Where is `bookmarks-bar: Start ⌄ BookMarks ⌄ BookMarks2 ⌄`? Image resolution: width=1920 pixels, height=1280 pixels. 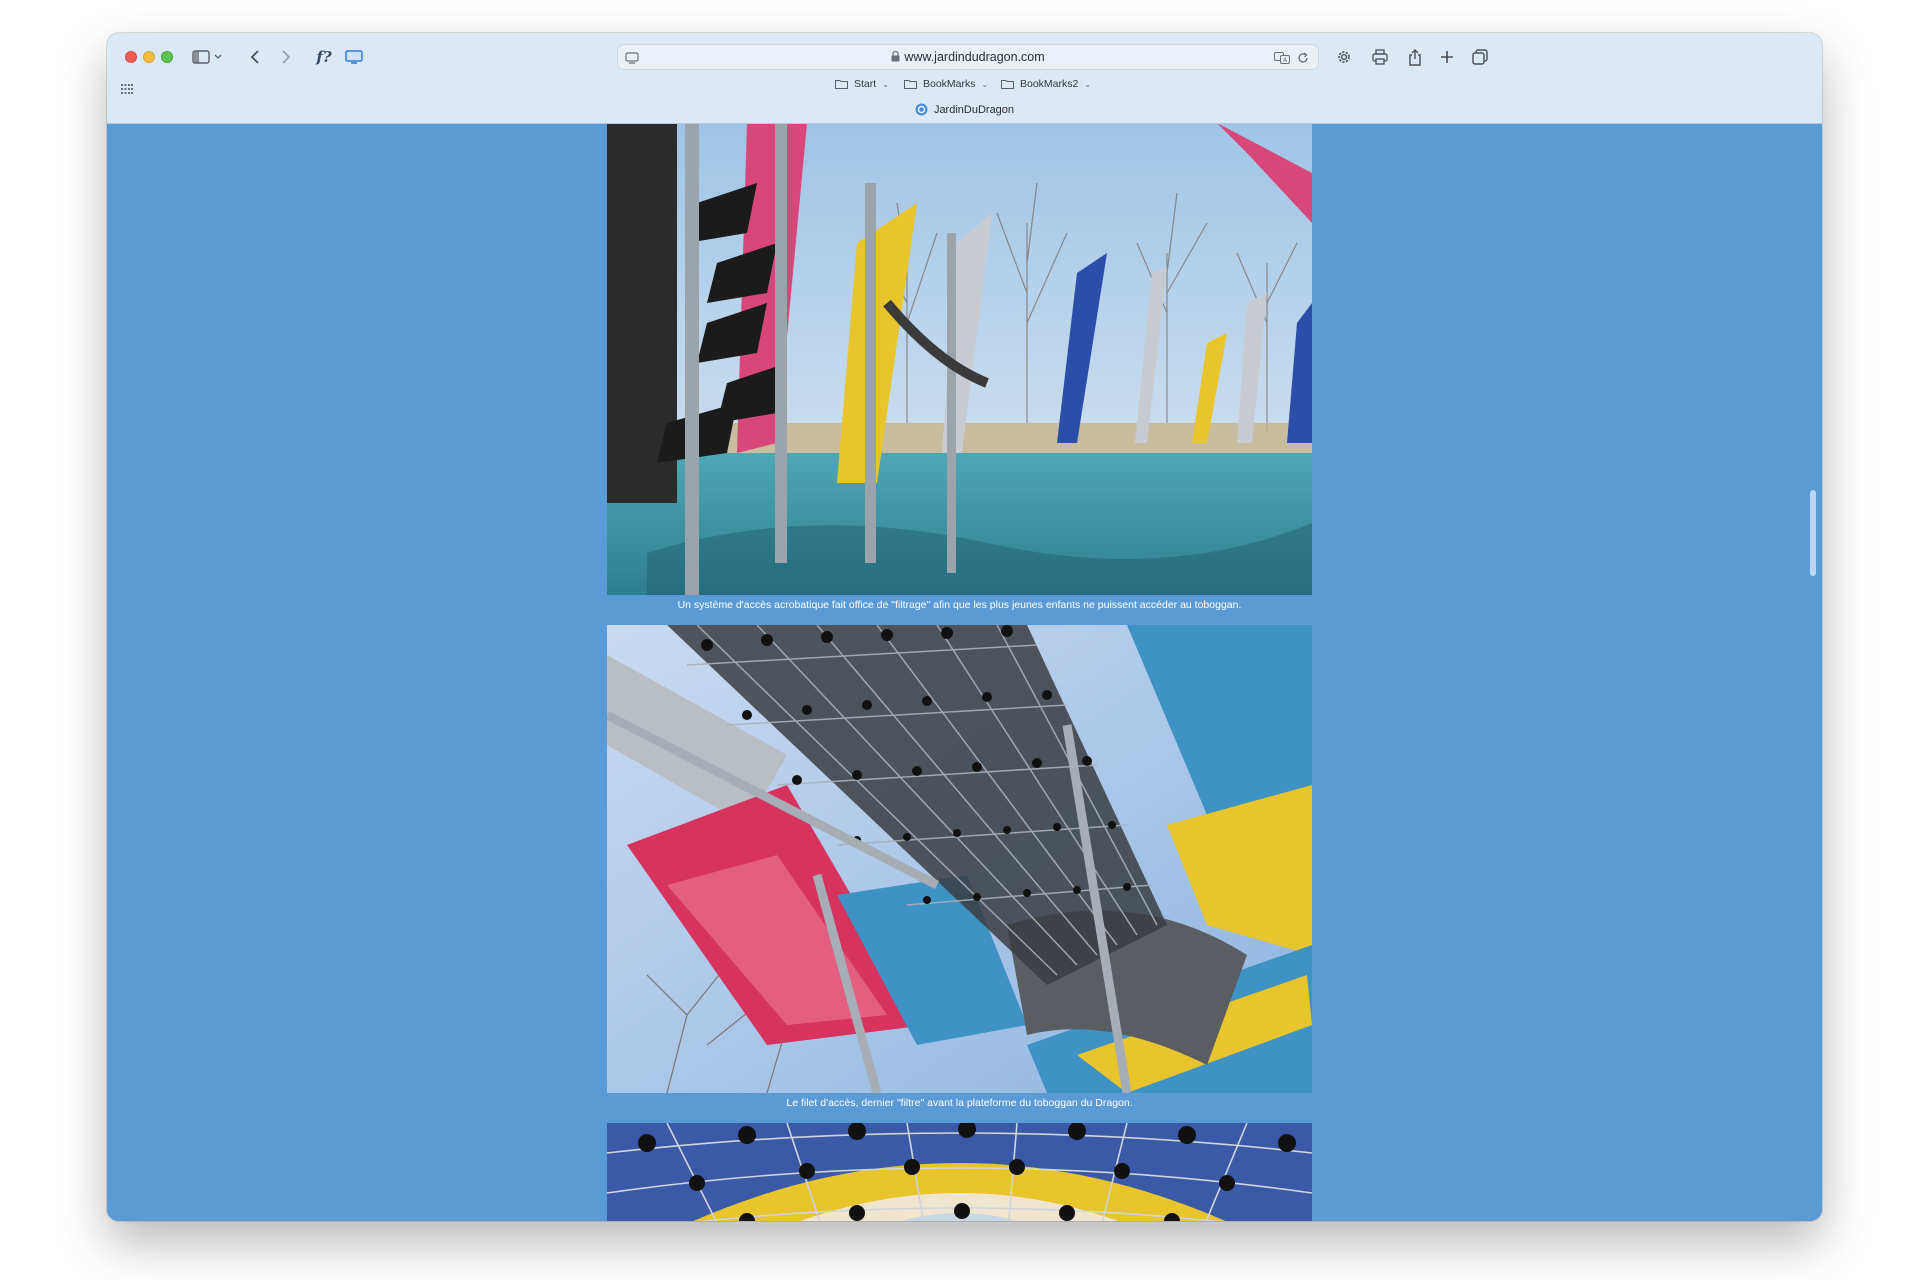
bookmarks-bar: Start ⌄ BookMarks ⌄ BookMarks2 ⌄ is located at coordinates (964, 88).